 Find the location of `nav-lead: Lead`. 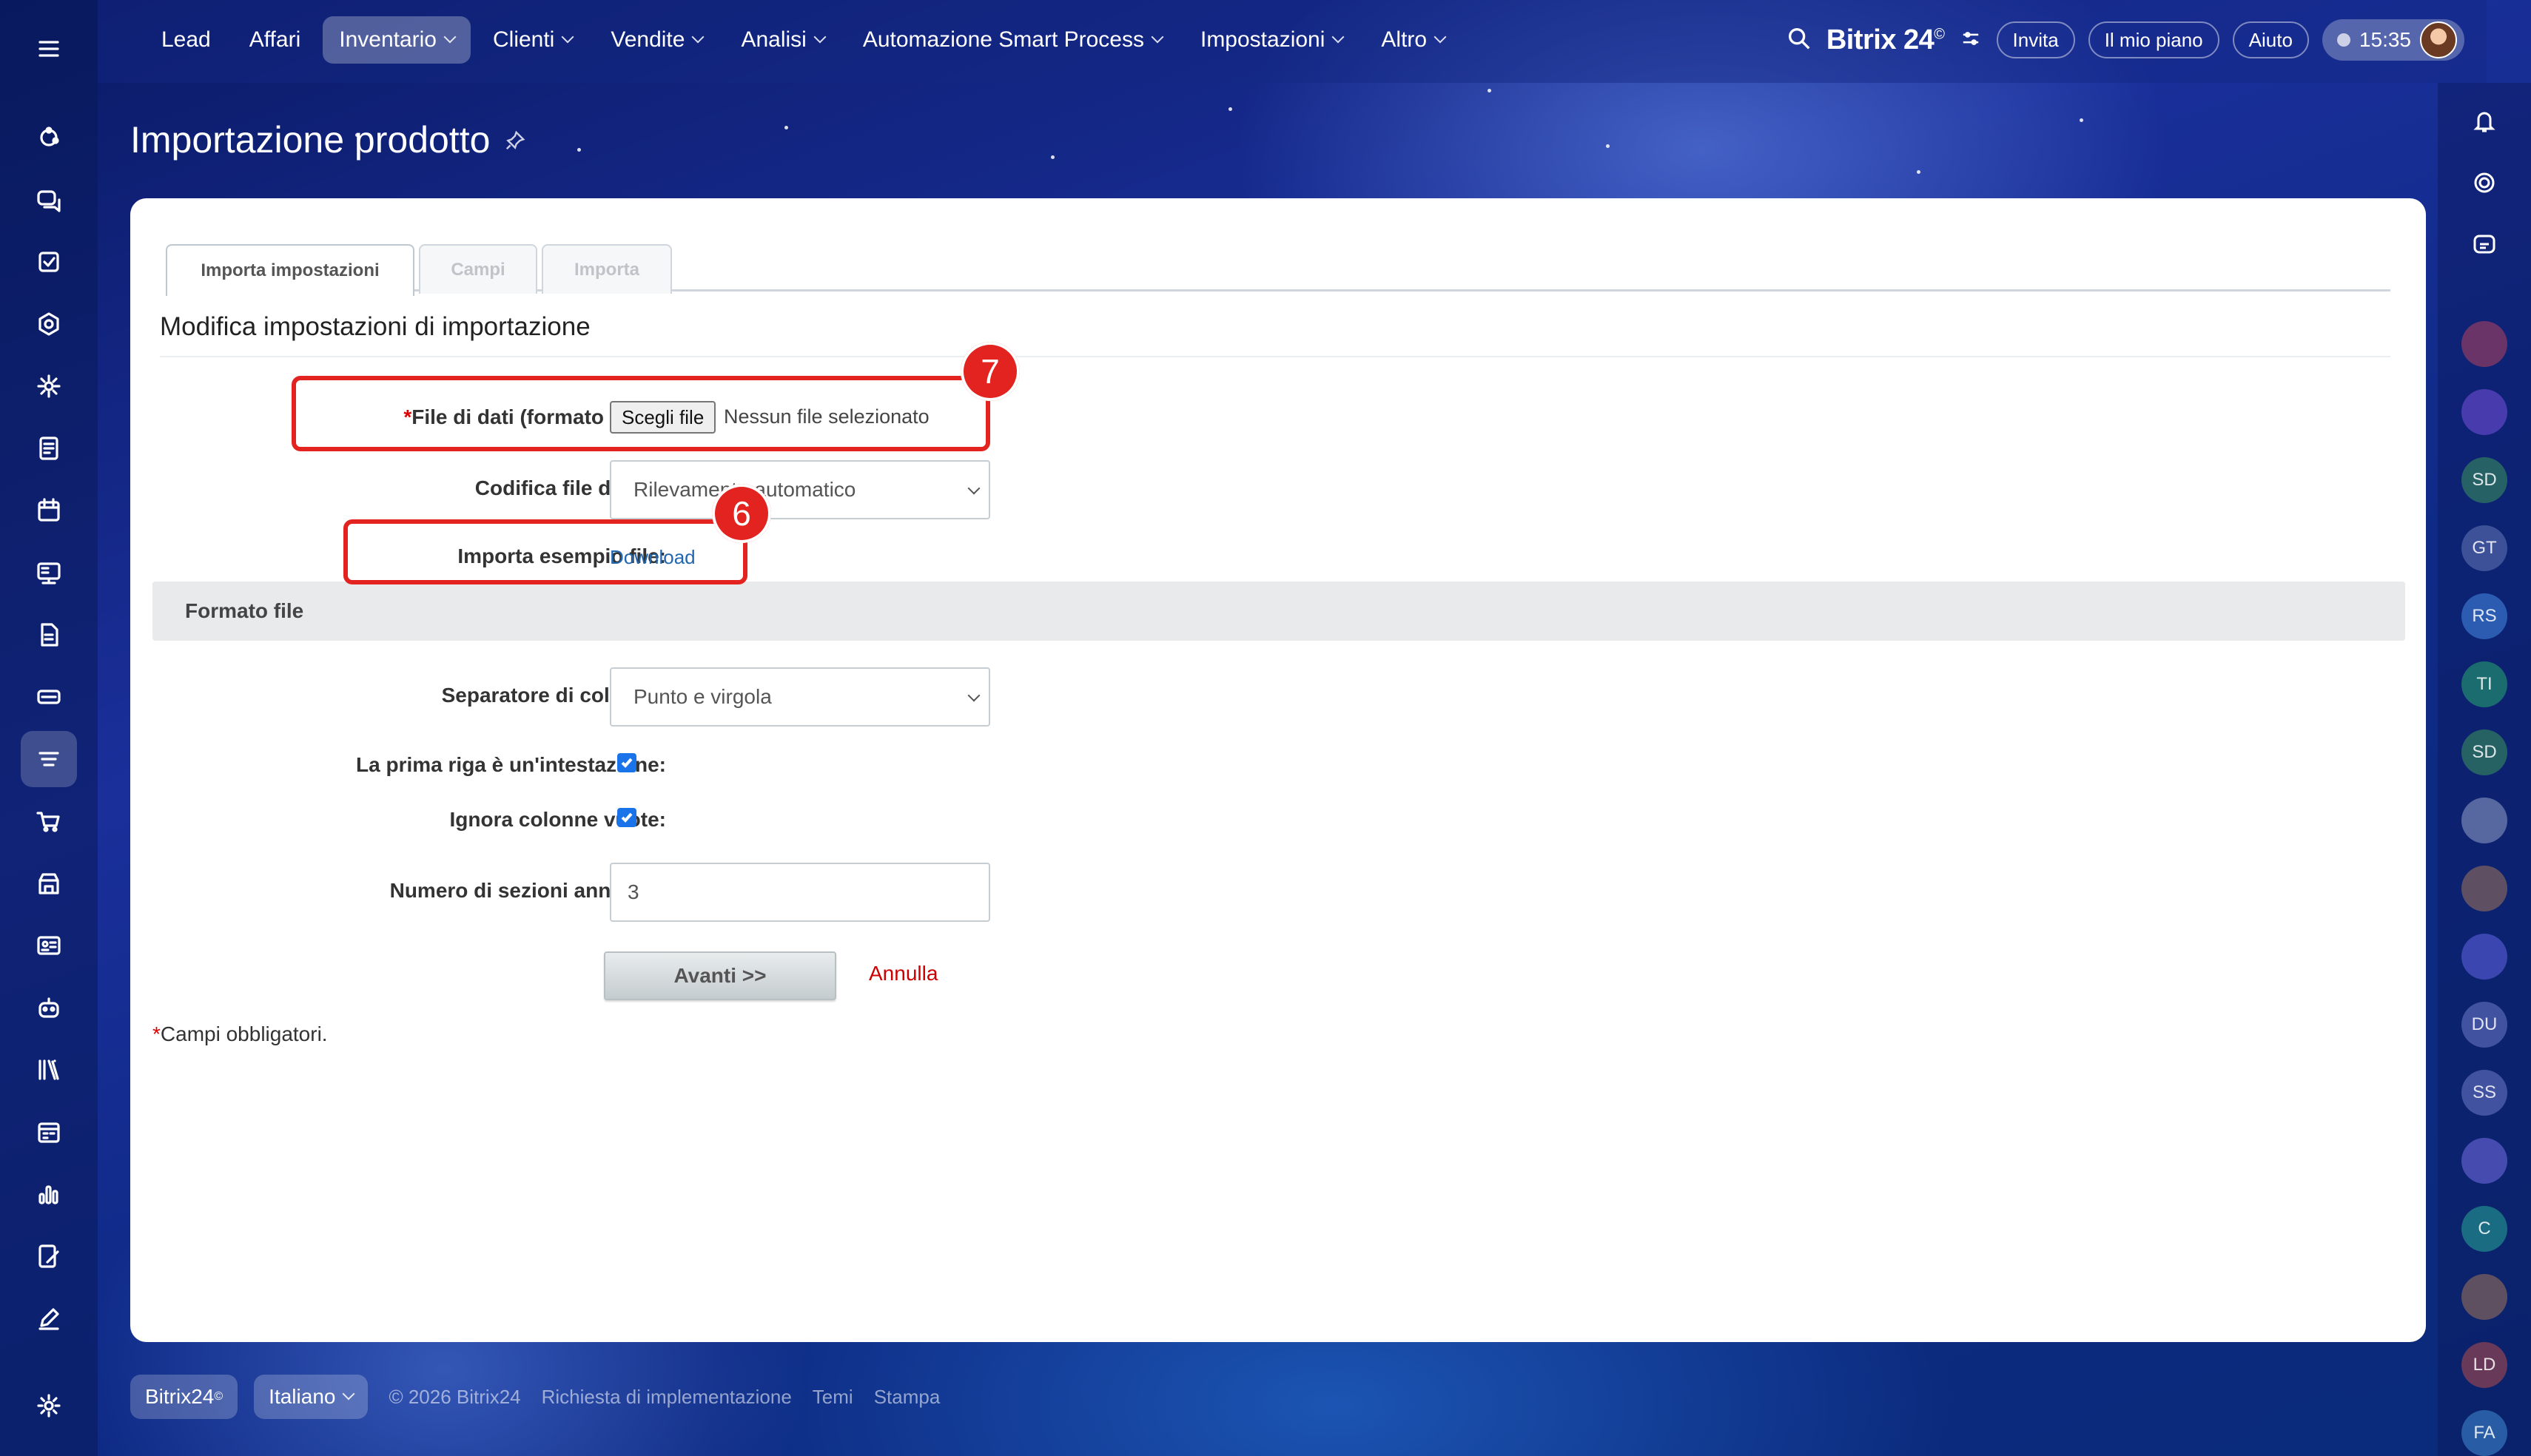

nav-lead: Lead is located at coordinates (186, 40).